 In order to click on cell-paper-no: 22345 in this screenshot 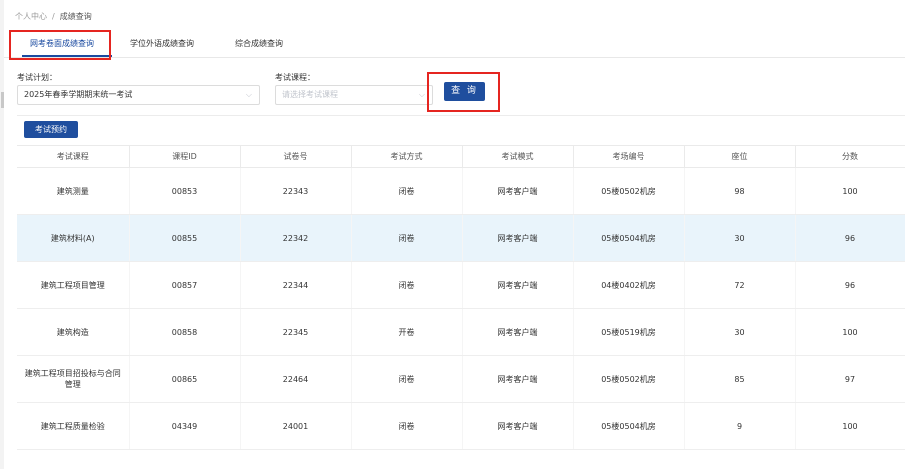, I will do `click(296, 332)`.